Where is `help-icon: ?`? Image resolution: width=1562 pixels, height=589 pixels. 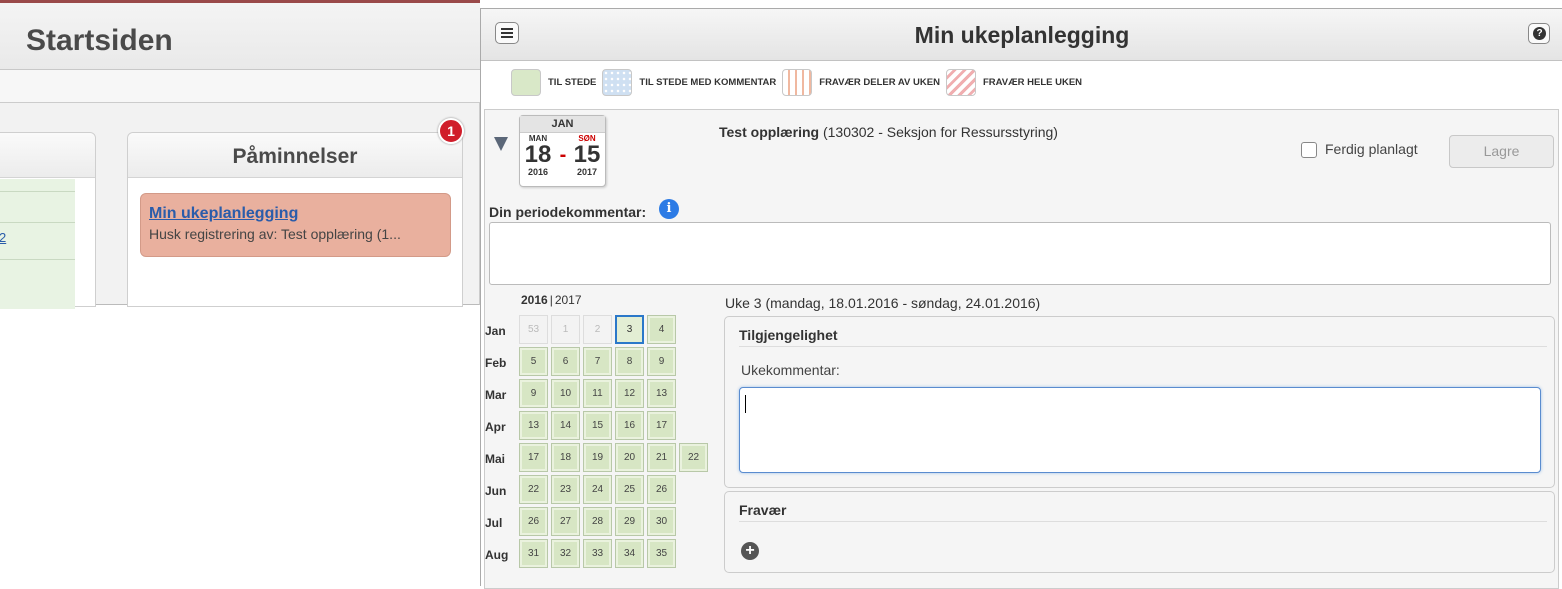 help-icon: ? is located at coordinates (1539, 33).